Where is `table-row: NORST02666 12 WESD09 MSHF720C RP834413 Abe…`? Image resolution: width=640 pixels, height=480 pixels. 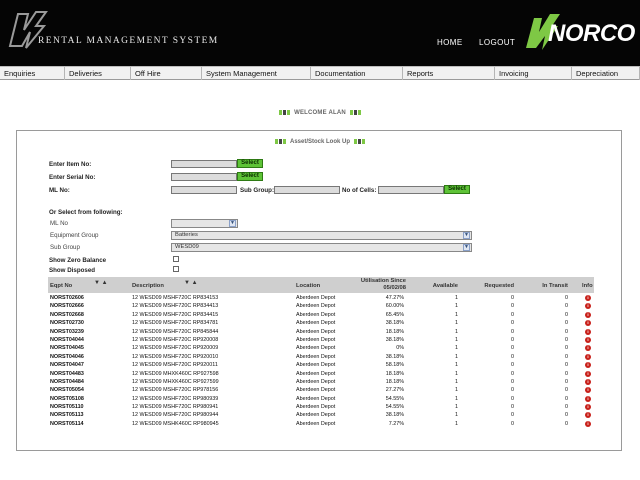 table-row: NORST02666 12 WESD09 MSHF720C RP834413 Abe… is located at coordinates (321, 306).